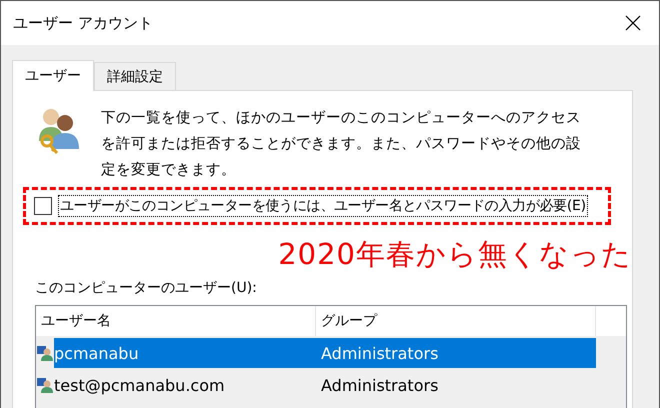 This screenshot has width=660, height=408. Describe the element at coordinates (135, 76) in the screenshot. I see `tab: 詳細設定` at that location.